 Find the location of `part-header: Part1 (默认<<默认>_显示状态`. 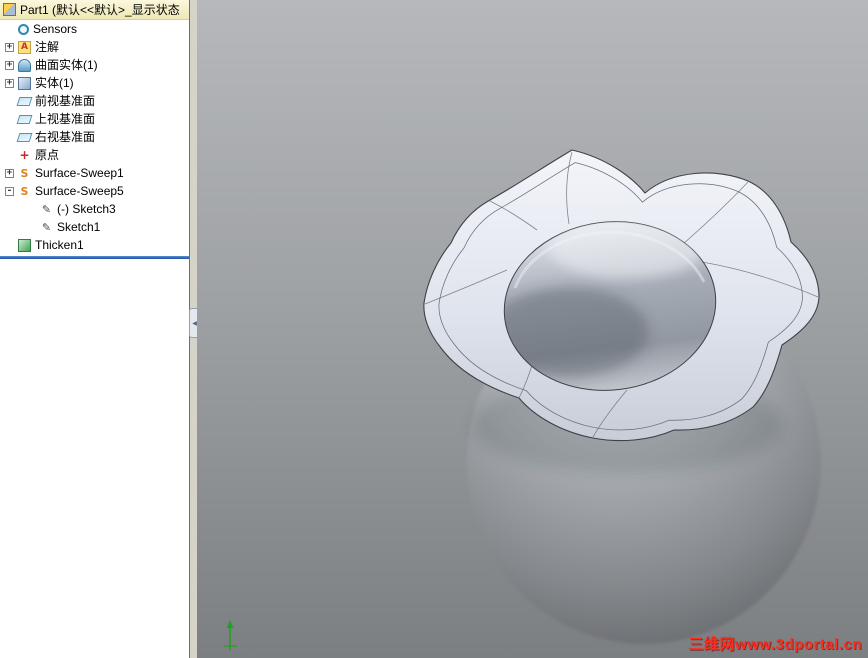

part-header: Part1 (默认<<默认>_显示状态 is located at coordinates (94, 10).